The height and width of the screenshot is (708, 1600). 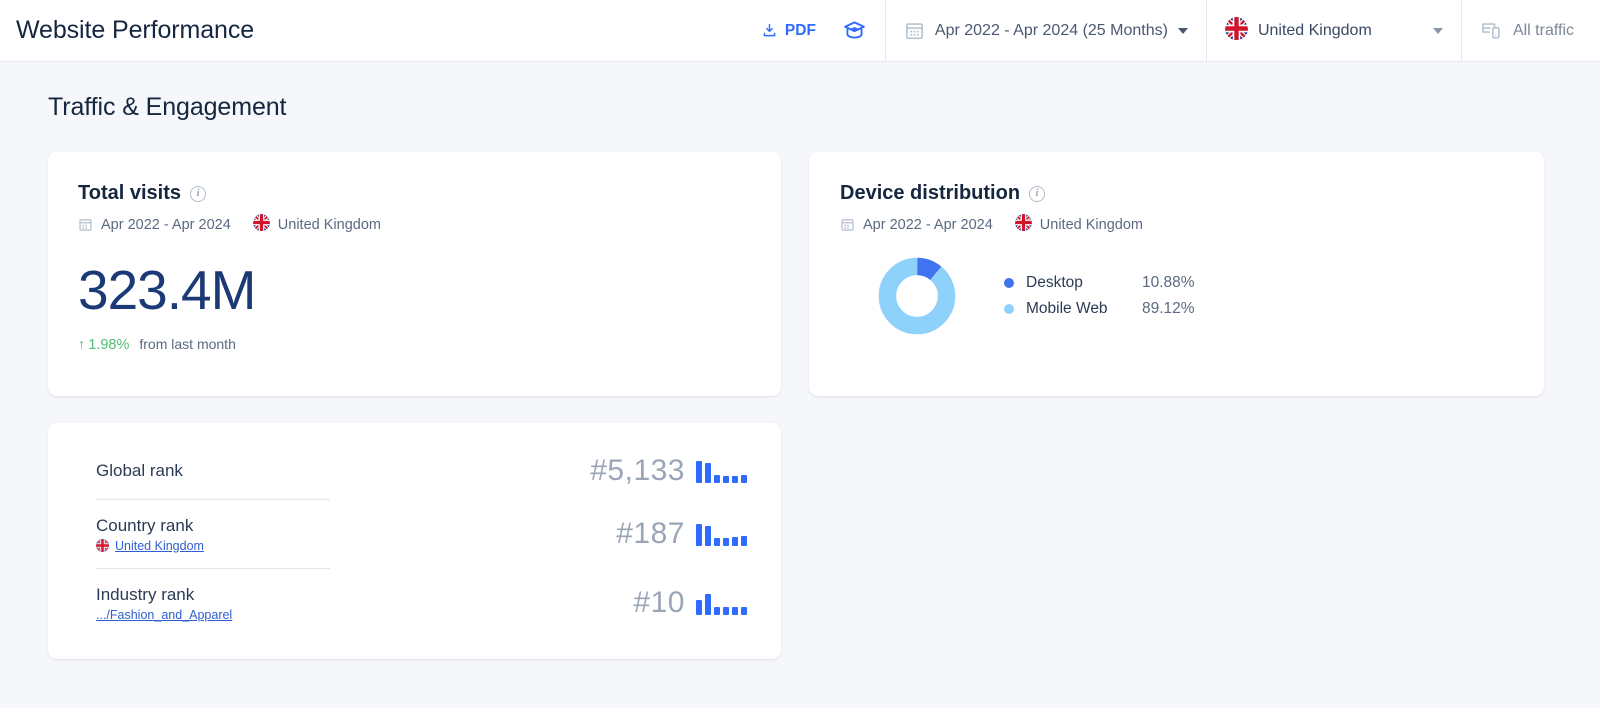 What do you see at coordinates (414, 193) in the screenshot?
I see `total-visits-header: Total visits i` at bounding box center [414, 193].